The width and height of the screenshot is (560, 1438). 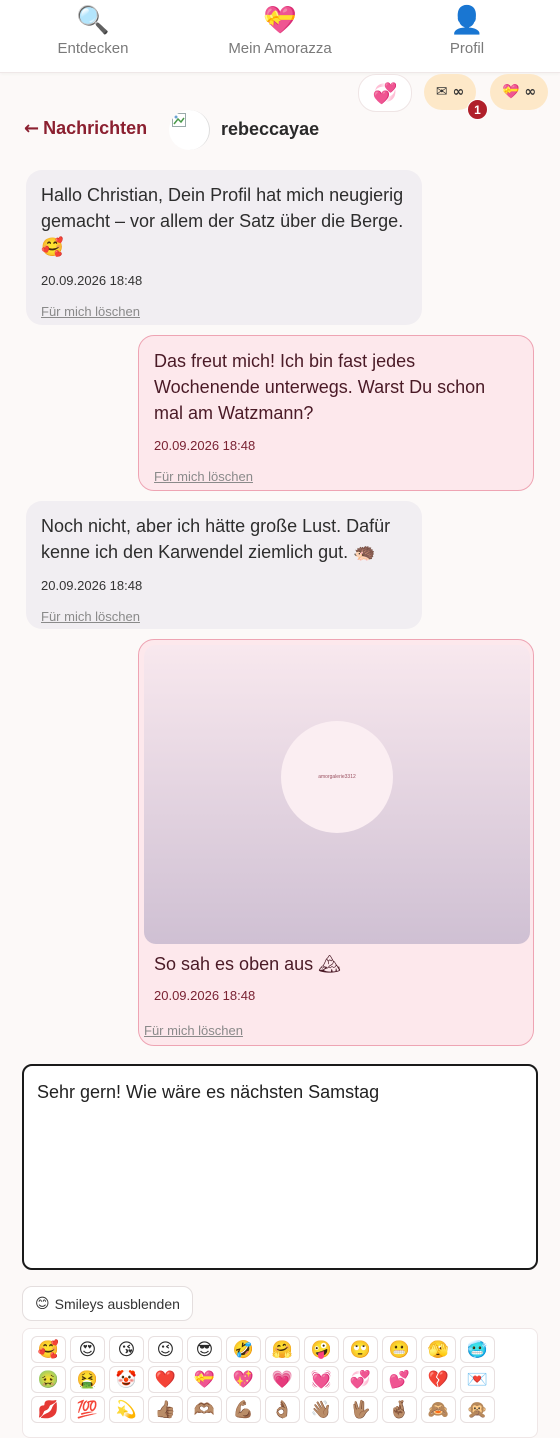 I want to click on hide-smileys-button: 😊 Smileys ausblenden, so click(x=107, y=1303).